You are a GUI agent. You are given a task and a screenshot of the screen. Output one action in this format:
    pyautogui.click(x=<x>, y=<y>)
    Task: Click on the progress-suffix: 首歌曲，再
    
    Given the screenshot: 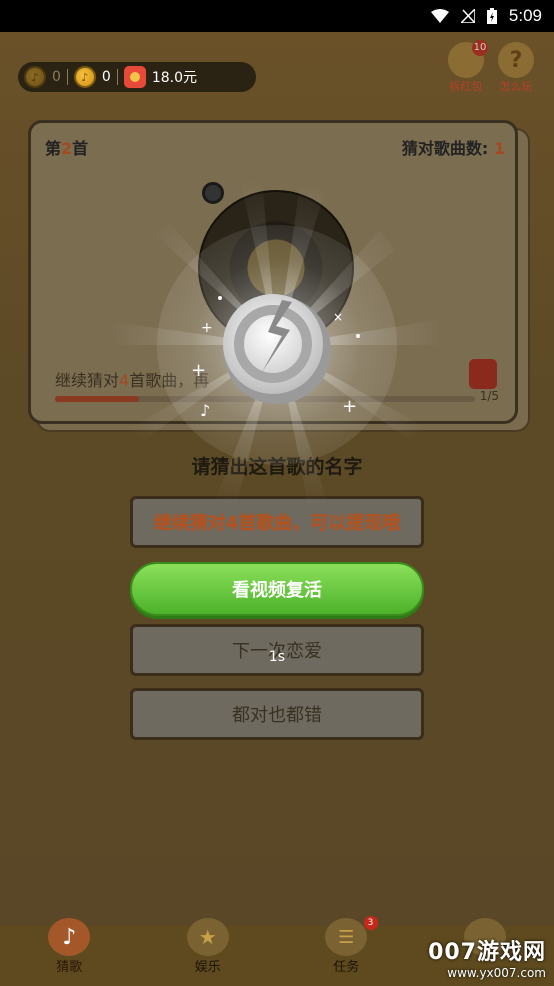 What is the action you would take?
    pyautogui.click(x=169, y=380)
    